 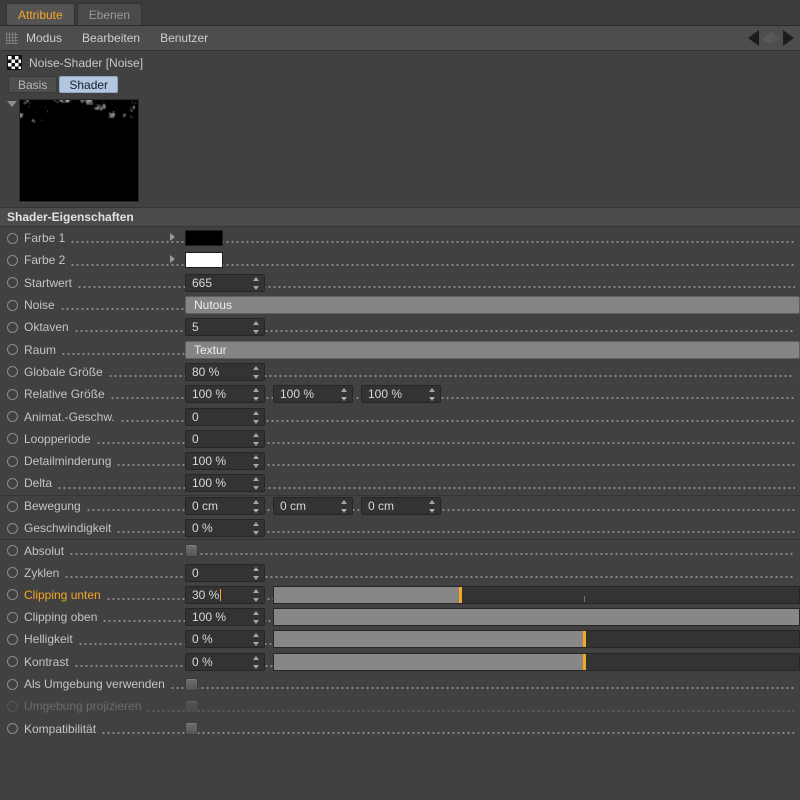 What do you see at coordinates (225, 528) in the screenshot?
I see `number-field-geschwindigkeit: 0 %` at bounding box center [225, 528].